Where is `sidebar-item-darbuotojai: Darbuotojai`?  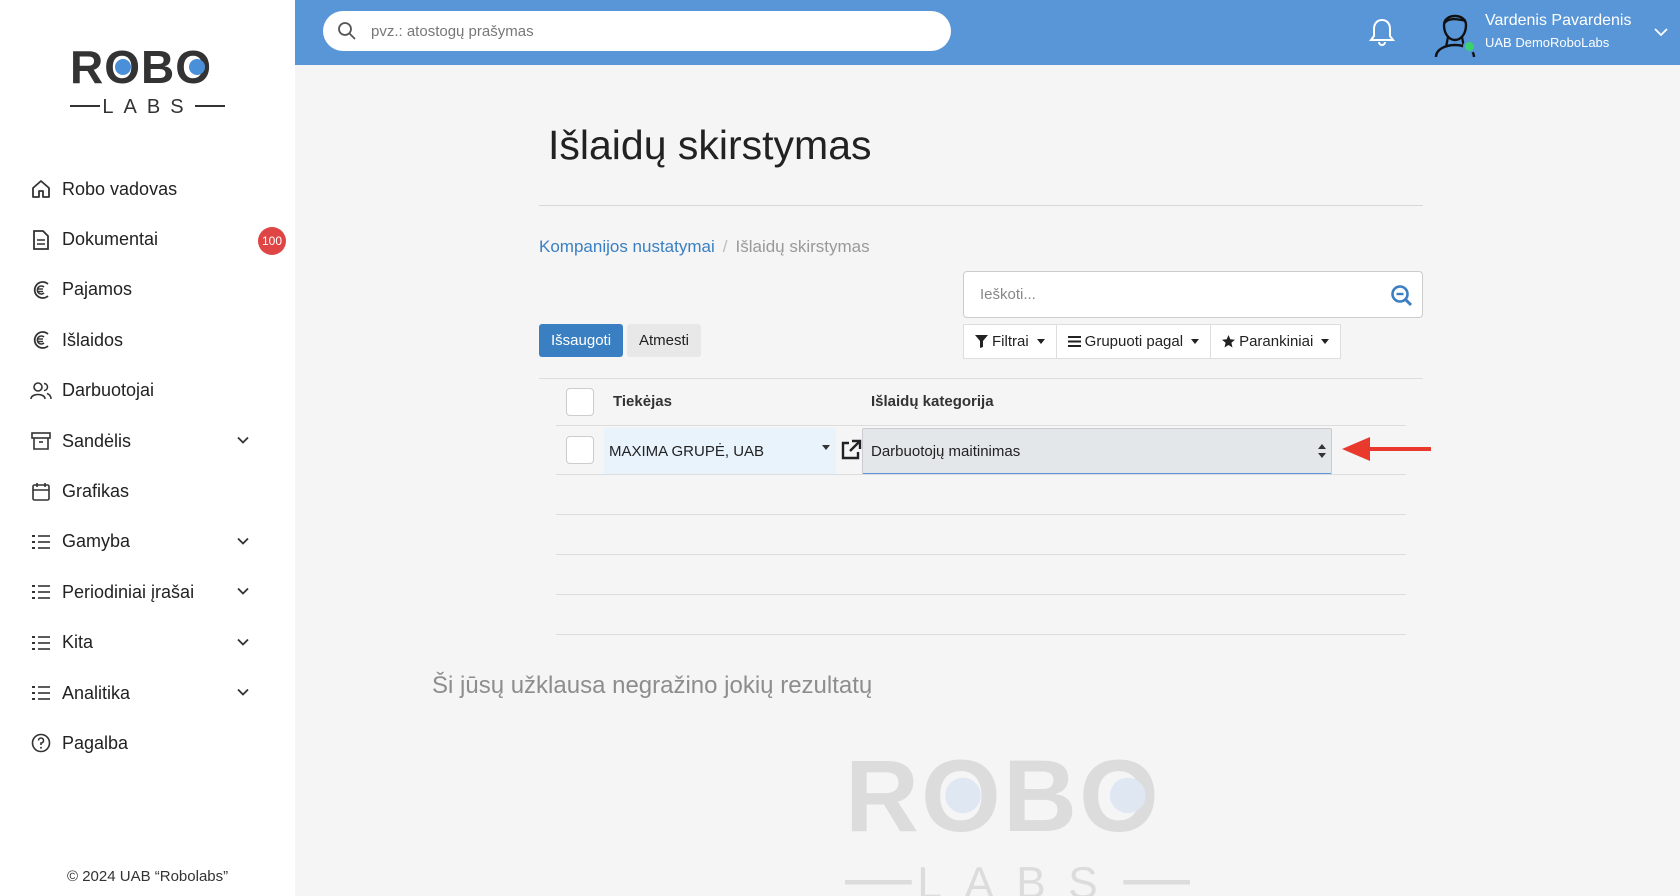
sidebar-item-darbuotojai: Darbuotojai is located at coordinates (147, 391).